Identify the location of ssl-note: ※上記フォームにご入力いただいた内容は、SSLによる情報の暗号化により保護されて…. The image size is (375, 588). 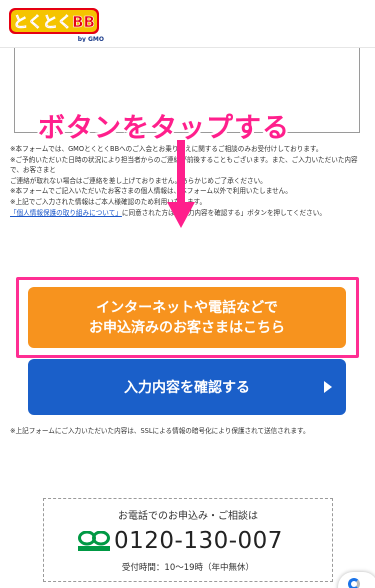
(160, 431).